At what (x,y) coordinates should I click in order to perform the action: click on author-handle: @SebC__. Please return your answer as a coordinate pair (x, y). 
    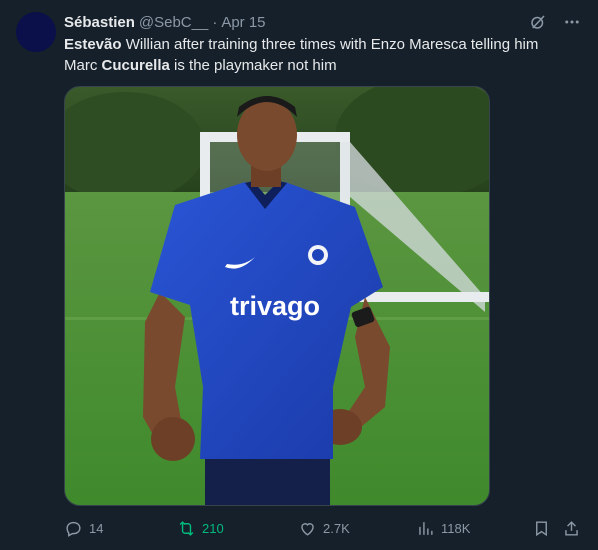
    Looking at the image, I should click on (173, 22).